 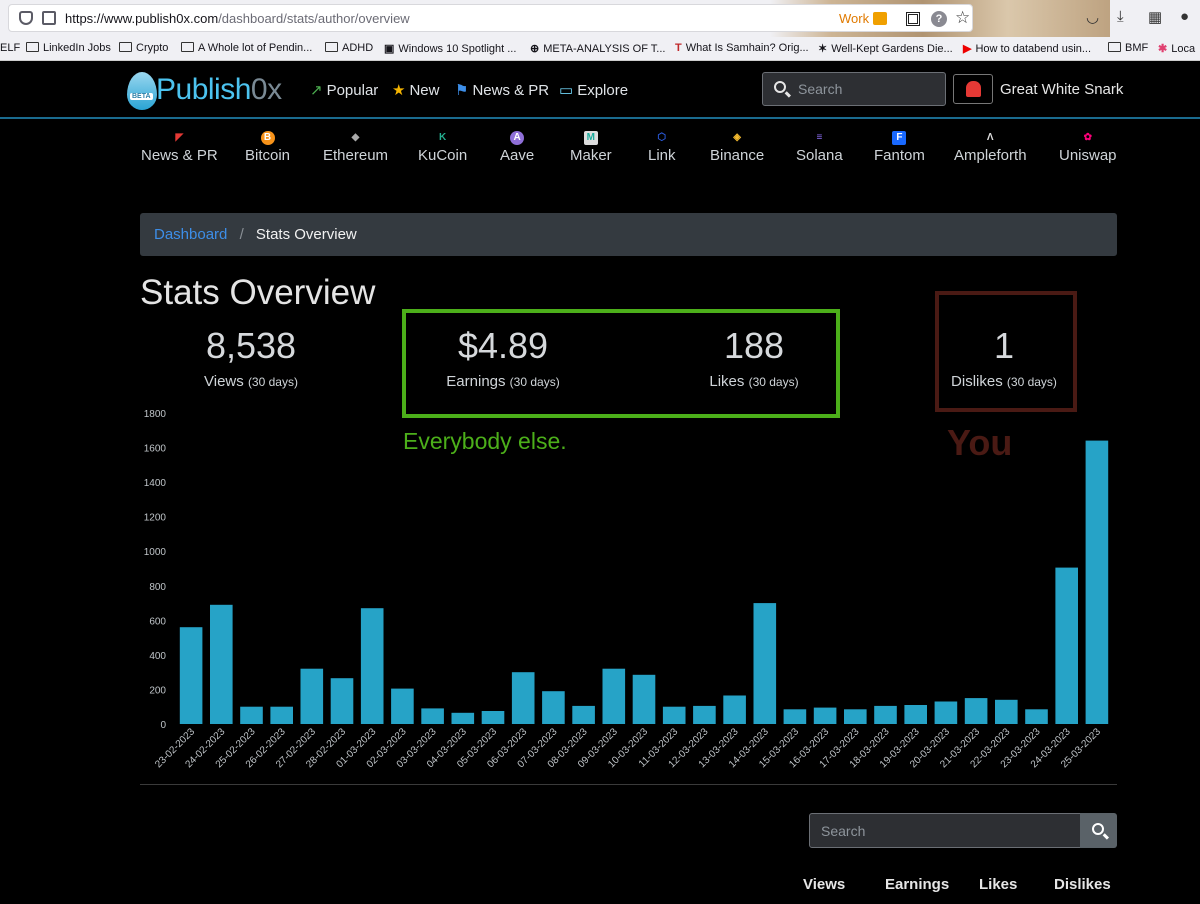 I want to click on container-label: Work, so click(x=854, y=18).